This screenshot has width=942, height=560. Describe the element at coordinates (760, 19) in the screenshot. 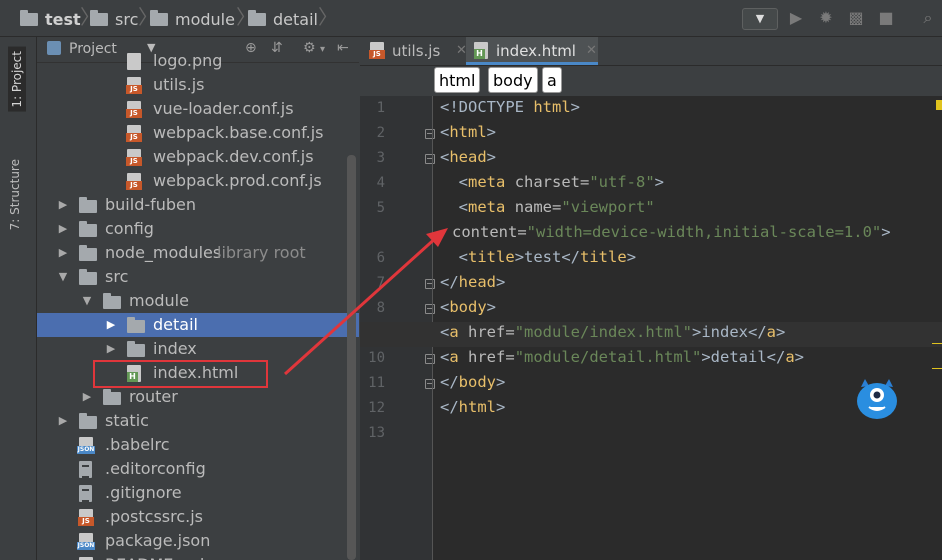

I see `run-config-dropdown: ▼` at that location.